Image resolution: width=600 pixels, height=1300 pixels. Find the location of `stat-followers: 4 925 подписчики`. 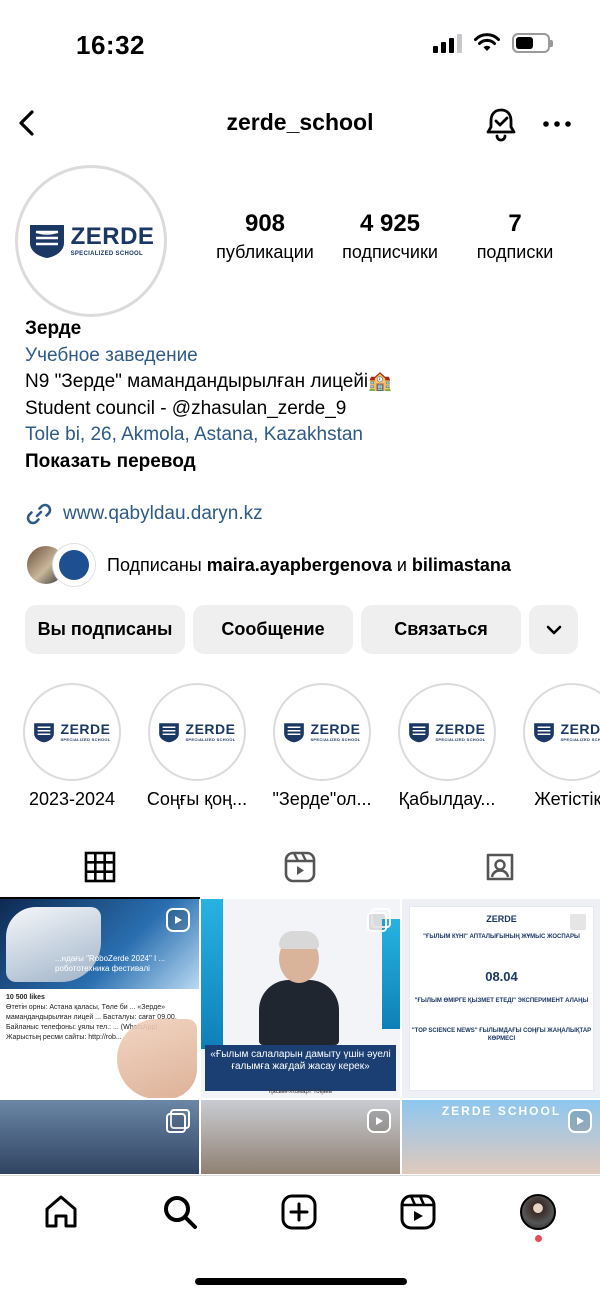

stat-followers: 4 925 подписчики is located at coordinates (390, 236).